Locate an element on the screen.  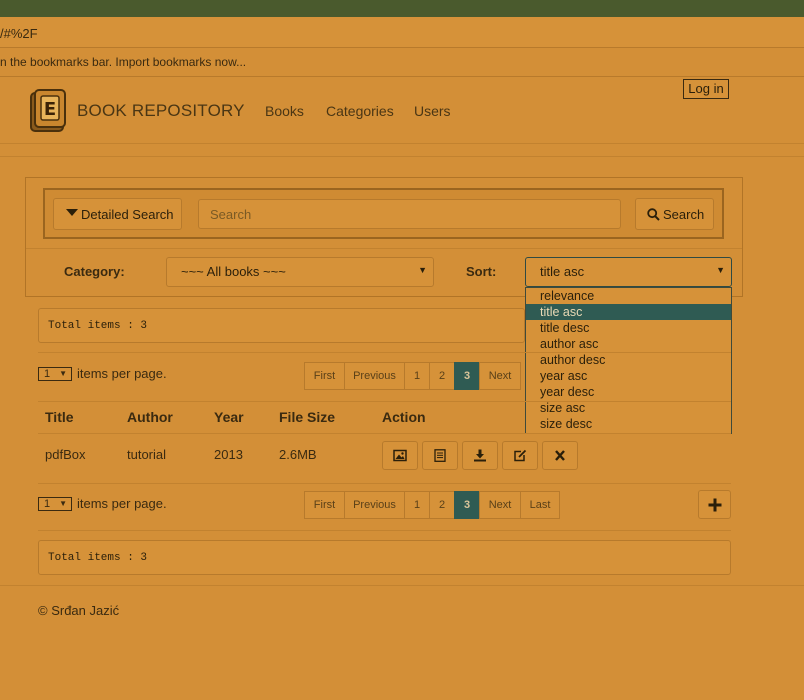
footer-copyright: © Srđan Jazić is located at coordinates (79, 610).